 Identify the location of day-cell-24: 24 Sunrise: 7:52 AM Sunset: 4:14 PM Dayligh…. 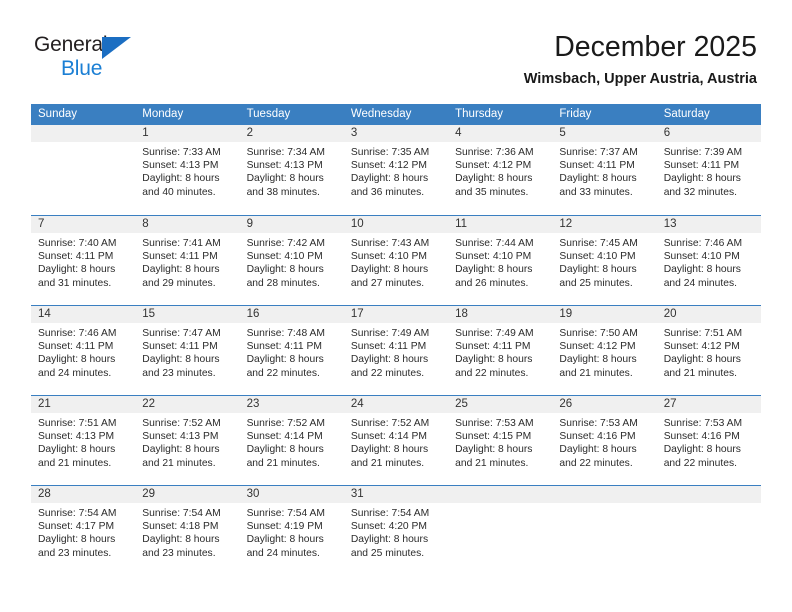
(396, 440).